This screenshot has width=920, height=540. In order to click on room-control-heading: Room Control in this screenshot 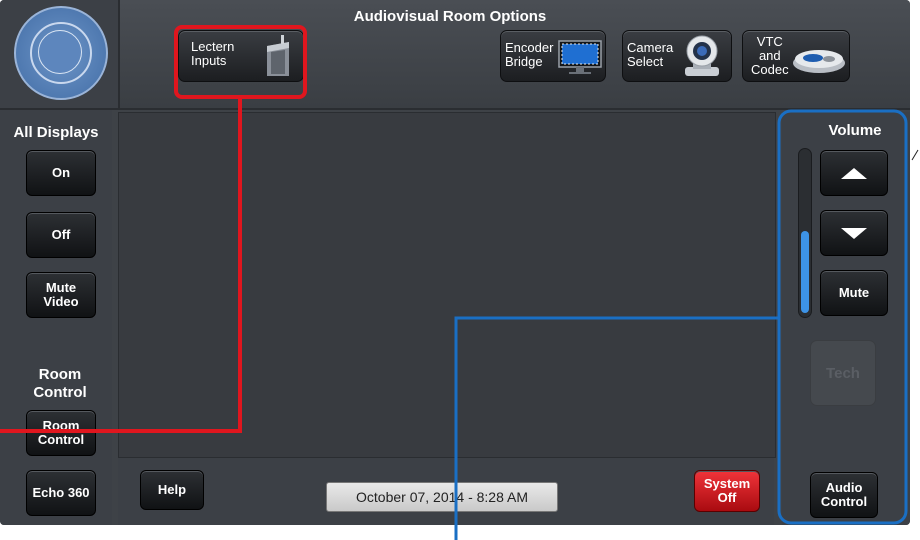, I will do `click(60, 384)`.